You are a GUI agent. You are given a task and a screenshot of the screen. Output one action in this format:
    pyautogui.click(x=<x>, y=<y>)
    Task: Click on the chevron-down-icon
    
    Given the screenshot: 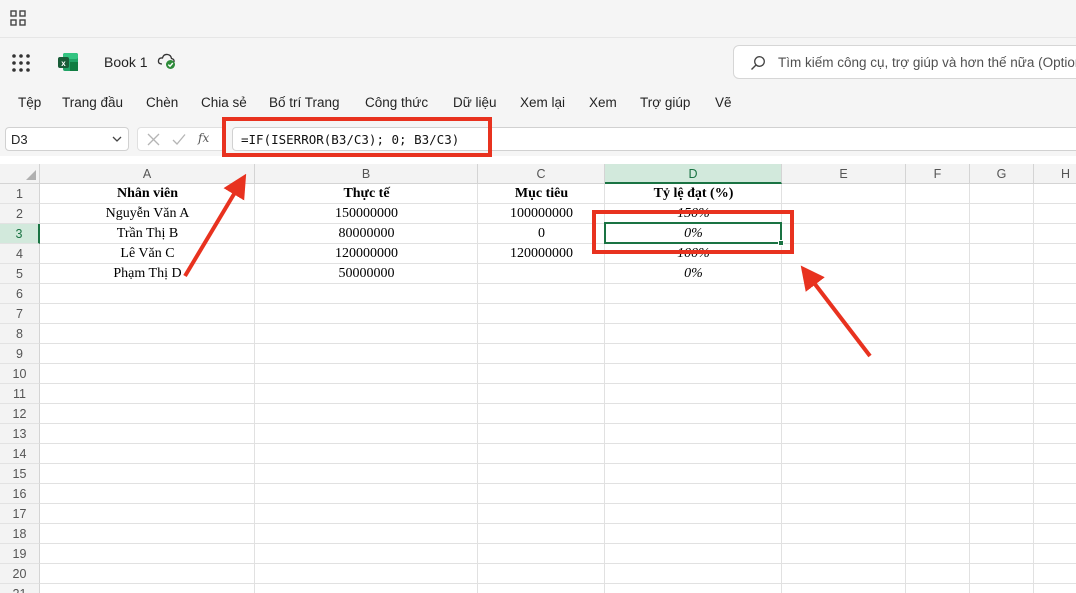 What is the action you would take?
    pyautogui.click(x=117, y=139)
    